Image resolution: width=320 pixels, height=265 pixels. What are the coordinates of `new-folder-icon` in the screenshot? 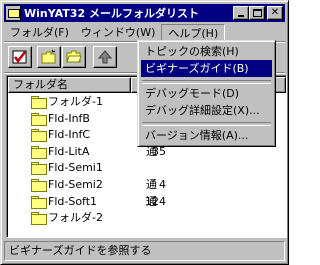 It's located at (48, 56).